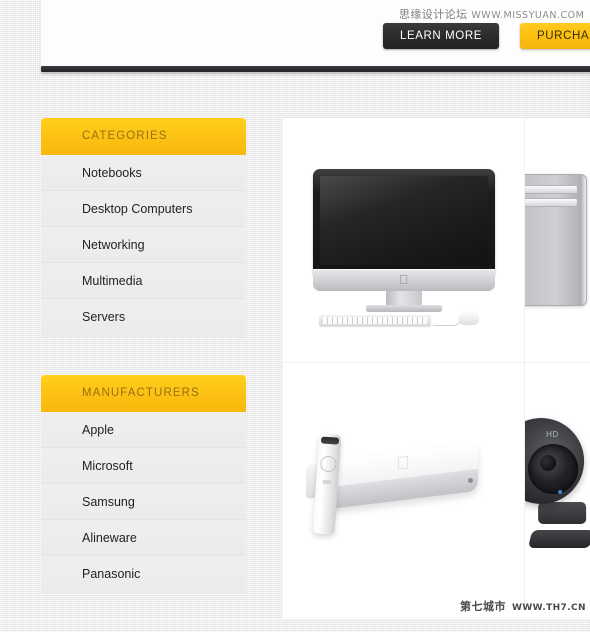 The height and width of the screenshot is (632, 590). Describe the element at coordinates (143, 574) in the screenshot. I see `sidebar-item-panasonic: Panasonic` at that location.